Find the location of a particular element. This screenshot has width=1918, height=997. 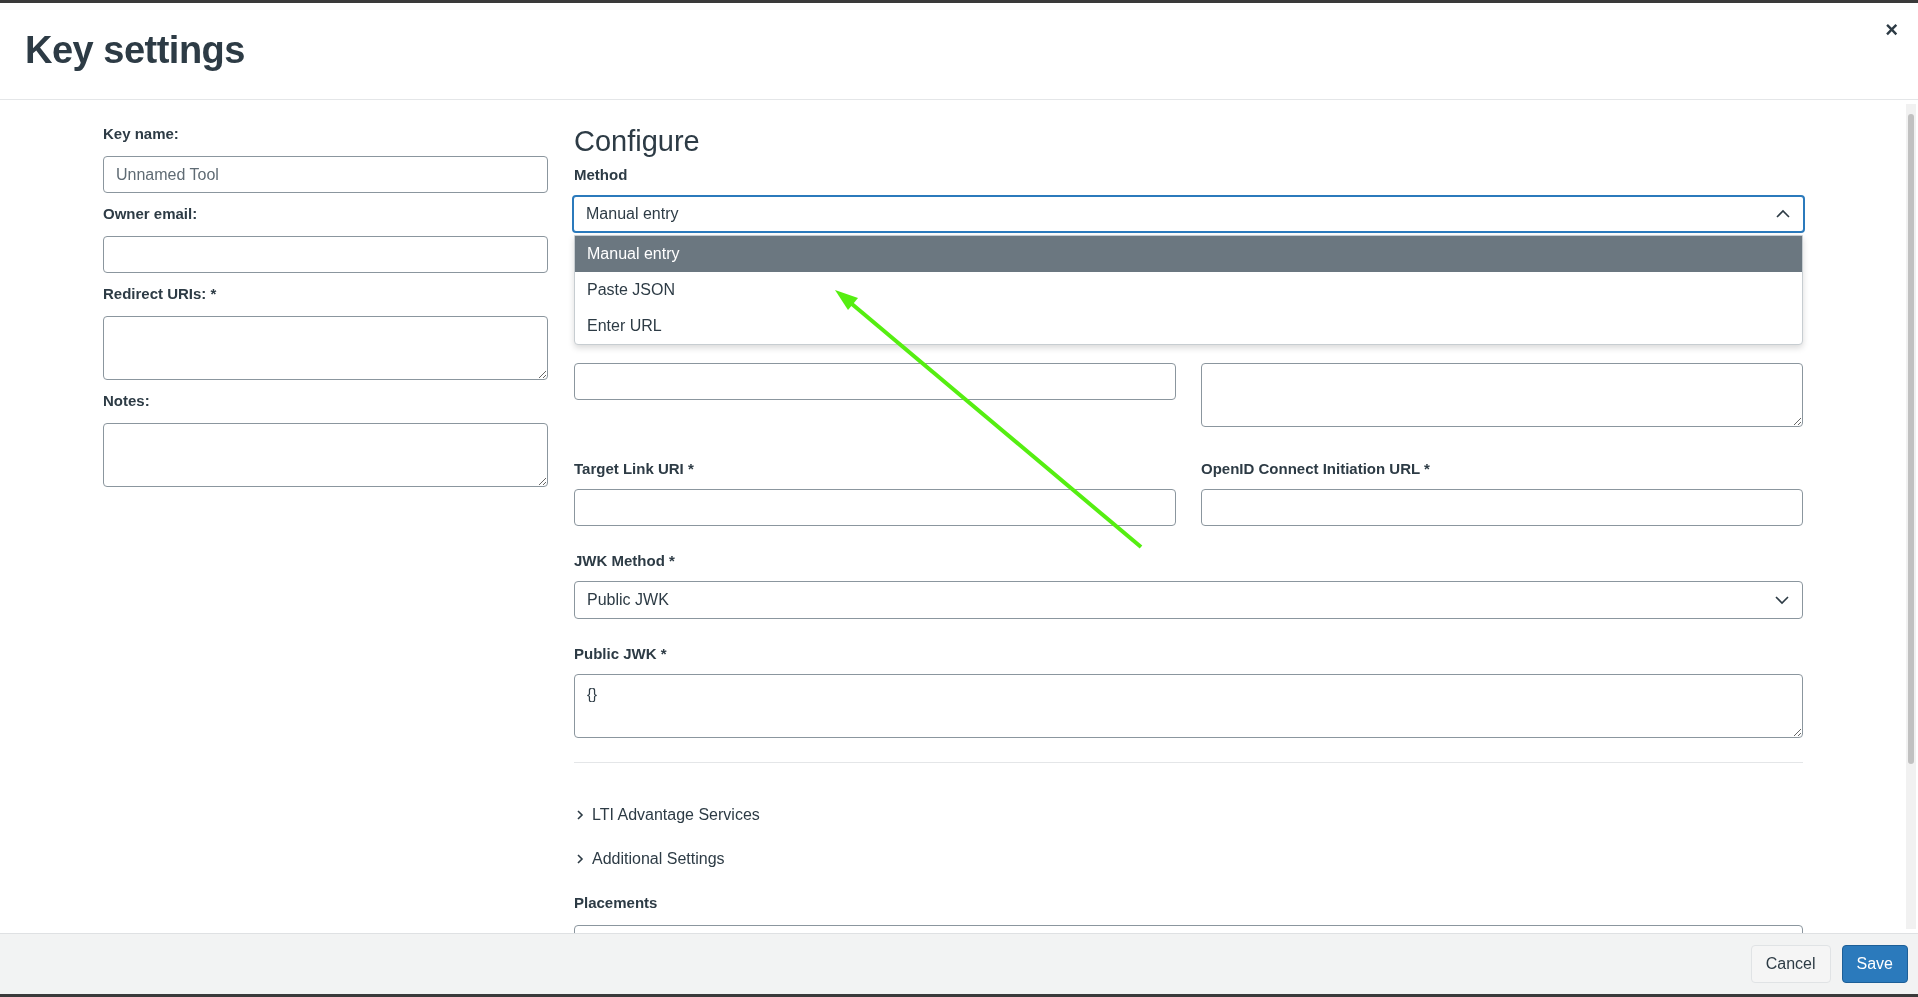

field-label: Redirect URIs: * is located at coordinates (160, 294).